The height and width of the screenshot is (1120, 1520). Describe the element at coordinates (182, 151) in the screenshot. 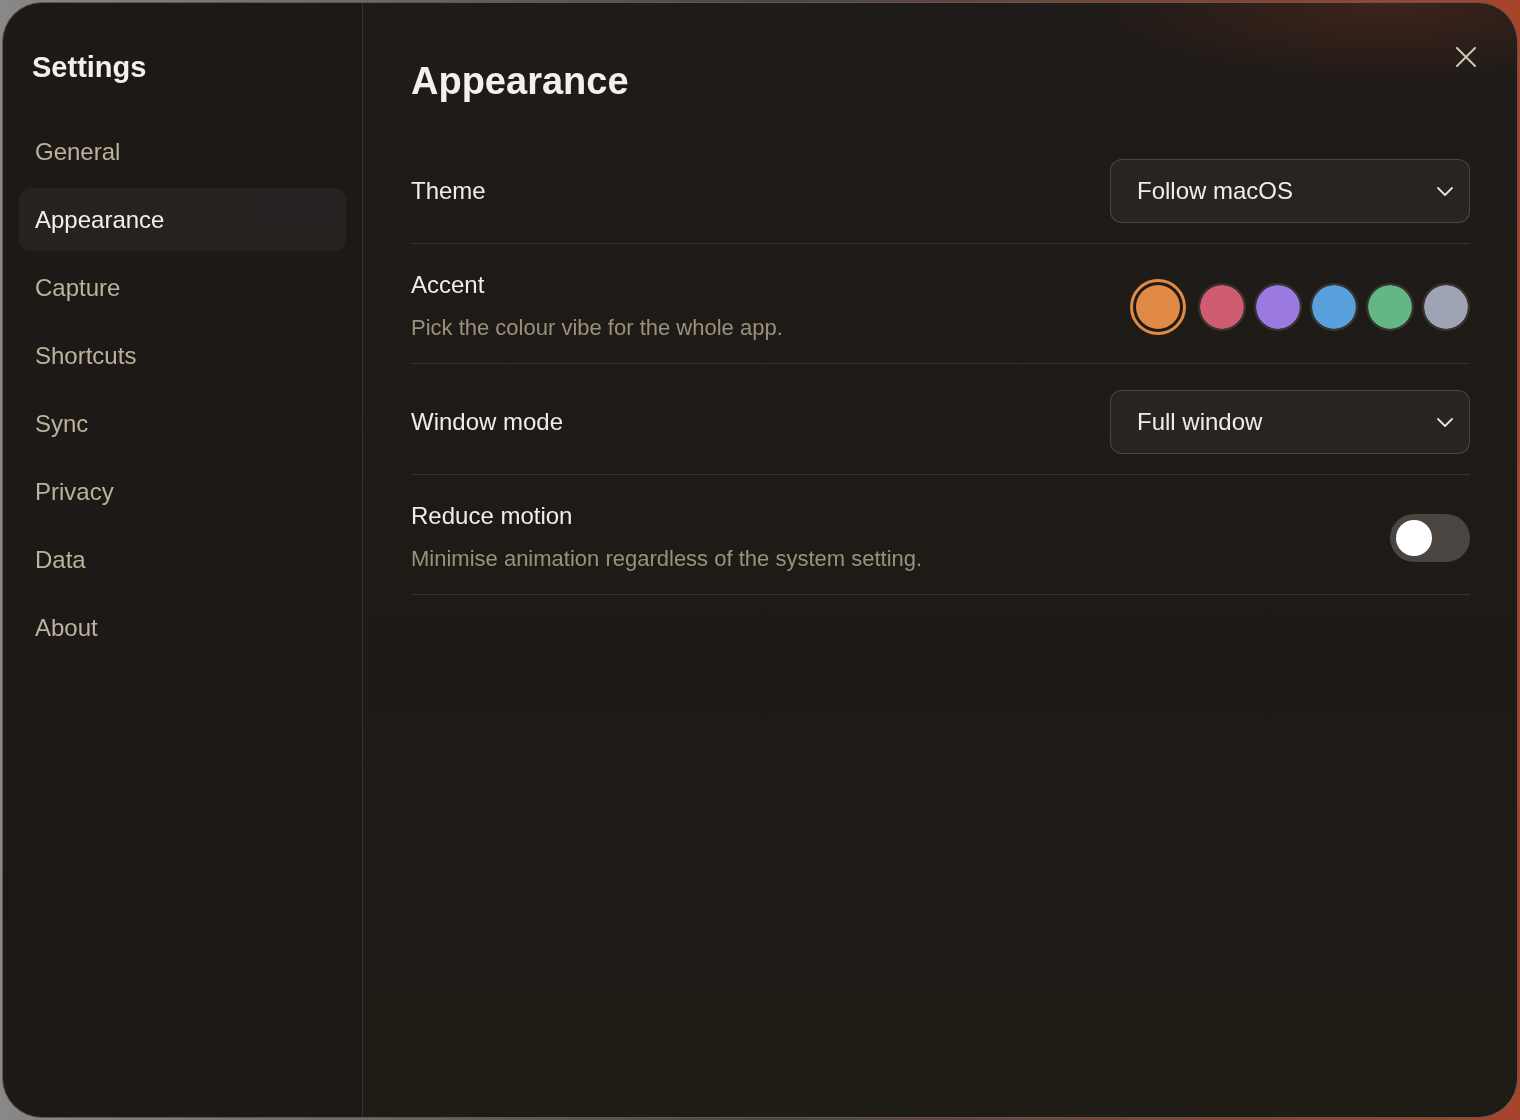

I see `sidebar-item: General` at that location.